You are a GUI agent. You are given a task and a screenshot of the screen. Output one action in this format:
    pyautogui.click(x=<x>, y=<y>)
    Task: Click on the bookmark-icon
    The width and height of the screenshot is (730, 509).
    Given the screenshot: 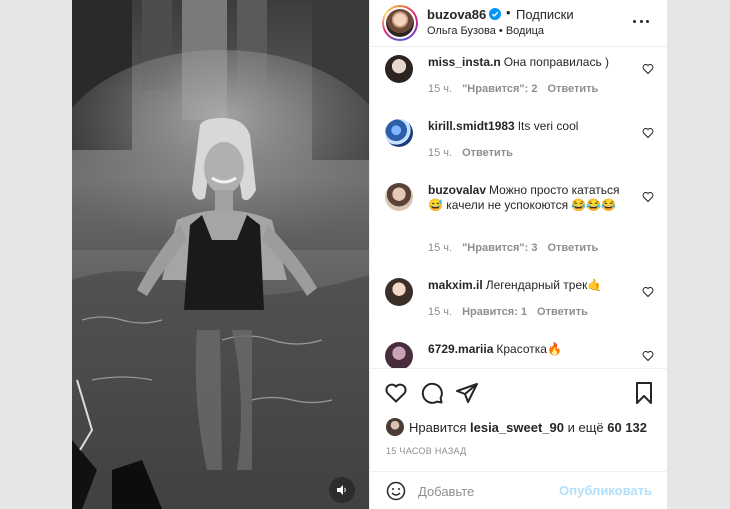 What is the action you would take?
    pyautogui.click(x=644, y=393)
    